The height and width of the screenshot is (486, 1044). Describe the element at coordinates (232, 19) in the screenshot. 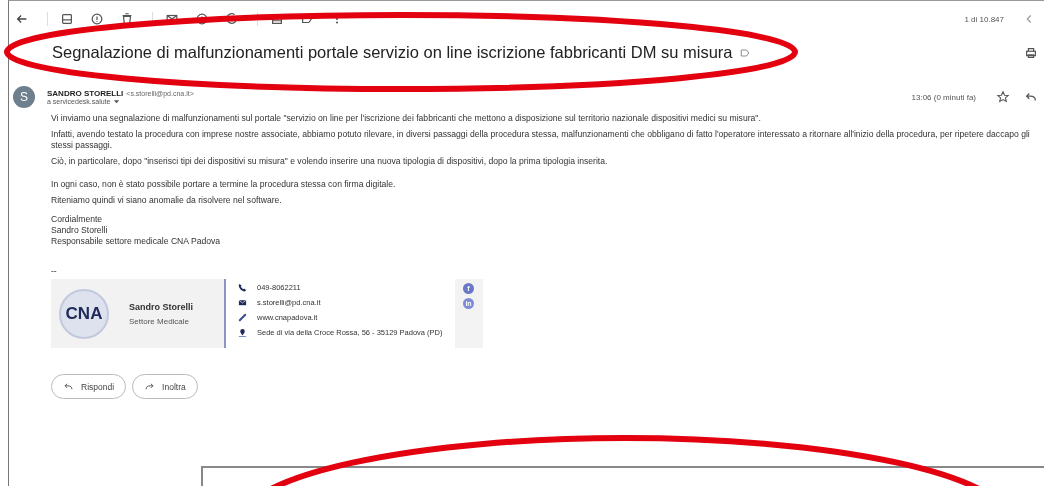

I see `add-task-icon` at that location.